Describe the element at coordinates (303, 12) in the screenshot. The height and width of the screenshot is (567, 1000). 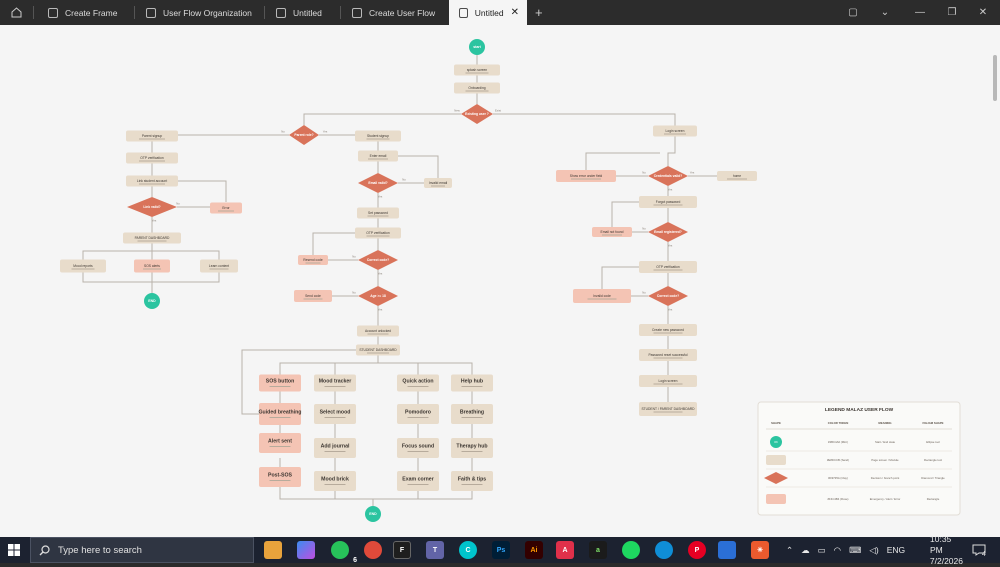
I see `tab-untitled-1: Untitled` at that location.